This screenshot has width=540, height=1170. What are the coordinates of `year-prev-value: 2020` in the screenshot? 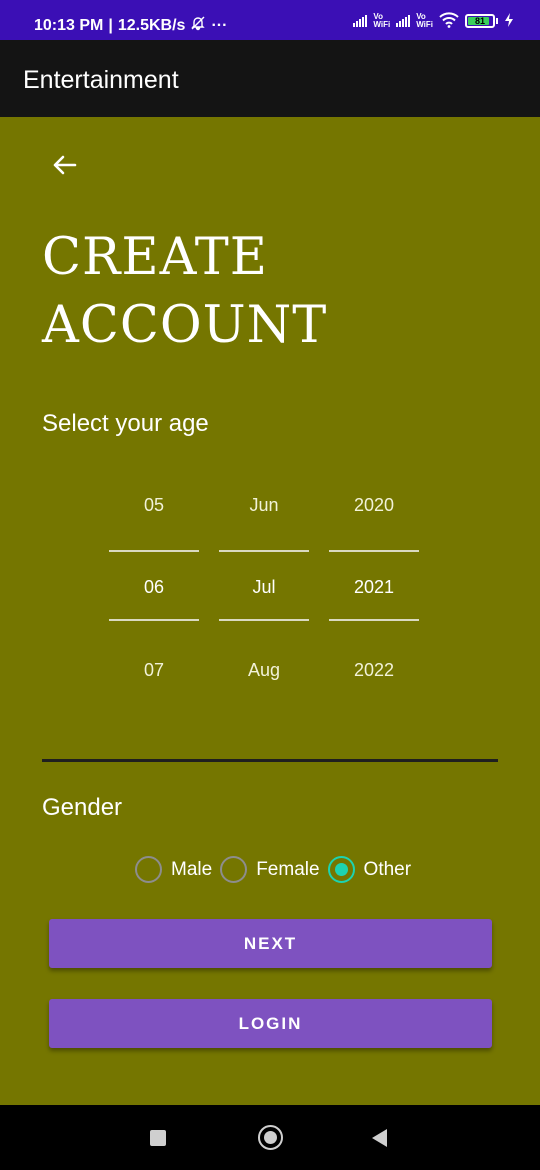 It's located at (374, 505).